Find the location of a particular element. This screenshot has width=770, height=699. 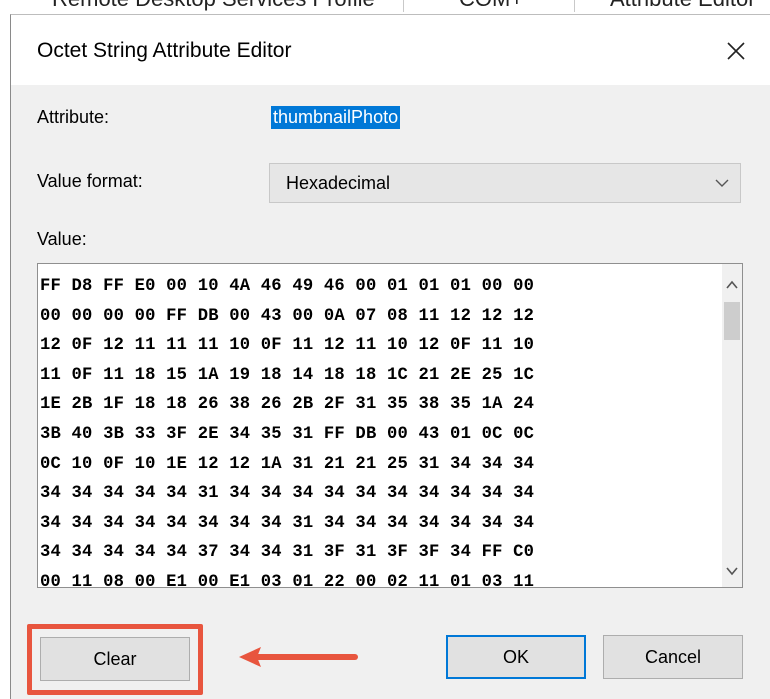

close-button is located at coordinates (736, 51).